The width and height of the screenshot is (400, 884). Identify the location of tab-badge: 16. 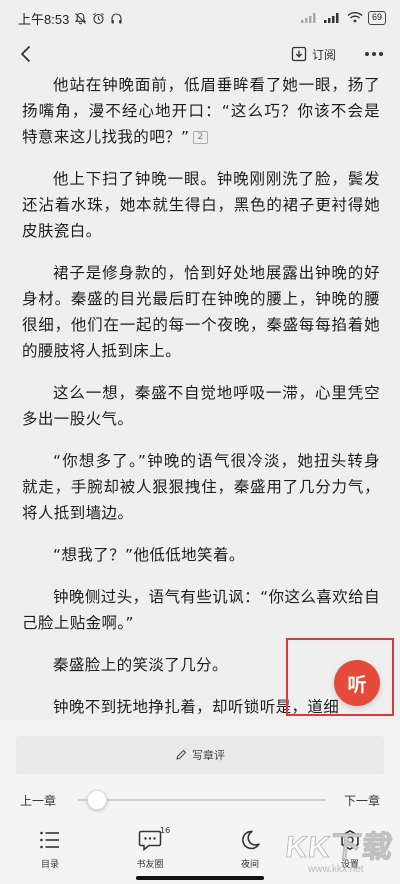
(165, 830).